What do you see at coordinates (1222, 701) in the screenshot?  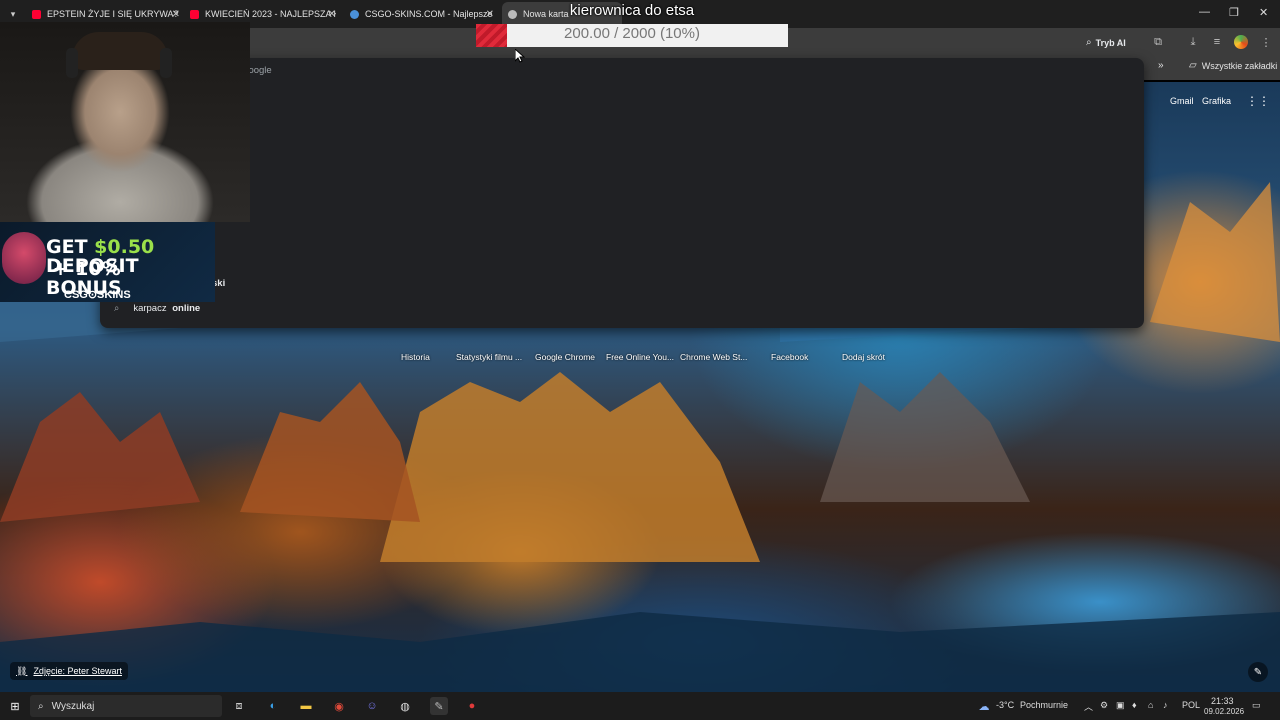 I see `clock-time: 21:33` at bounding box center [1222, 701].